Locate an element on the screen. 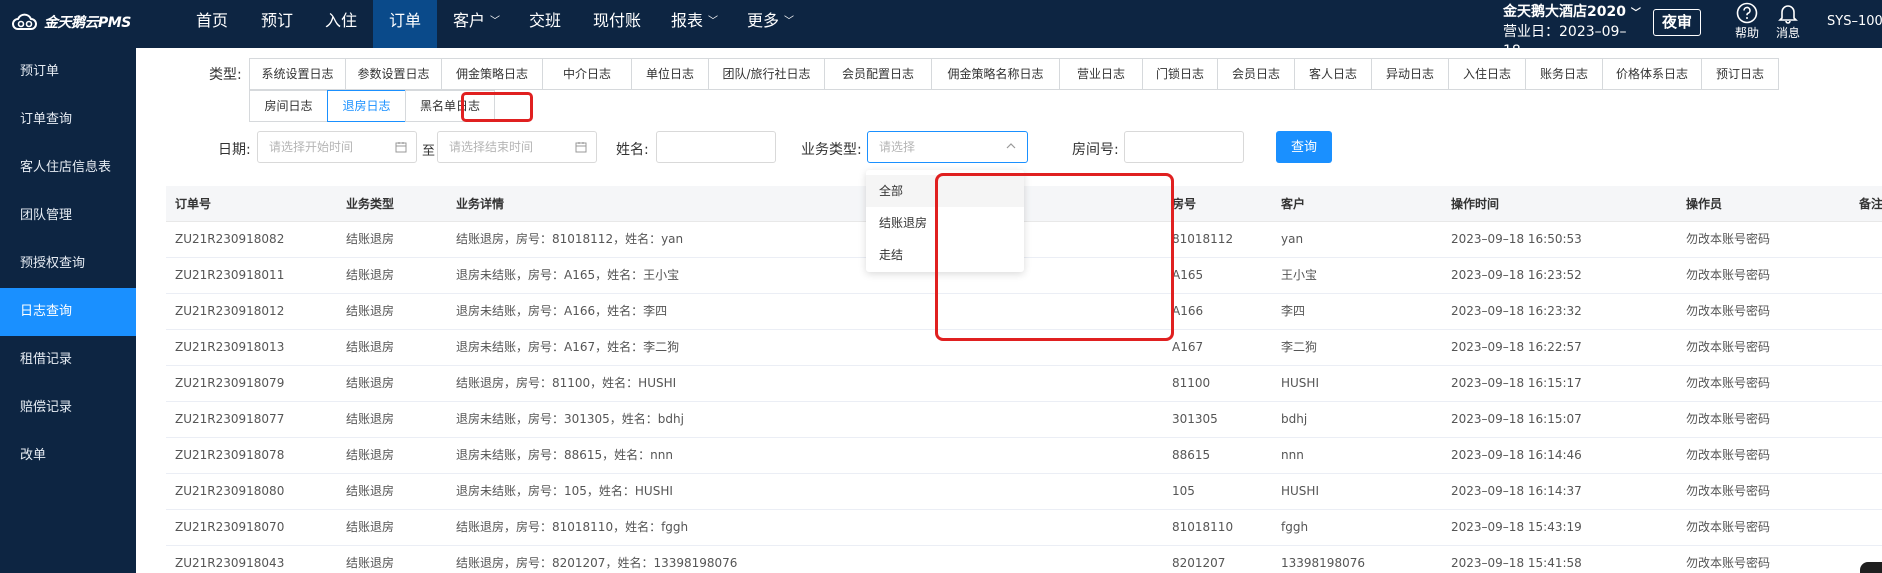 The height and width of the screenshot is (573, 1882). biz-type-placeholder: 请选择 is located at coordinates (897, 147).